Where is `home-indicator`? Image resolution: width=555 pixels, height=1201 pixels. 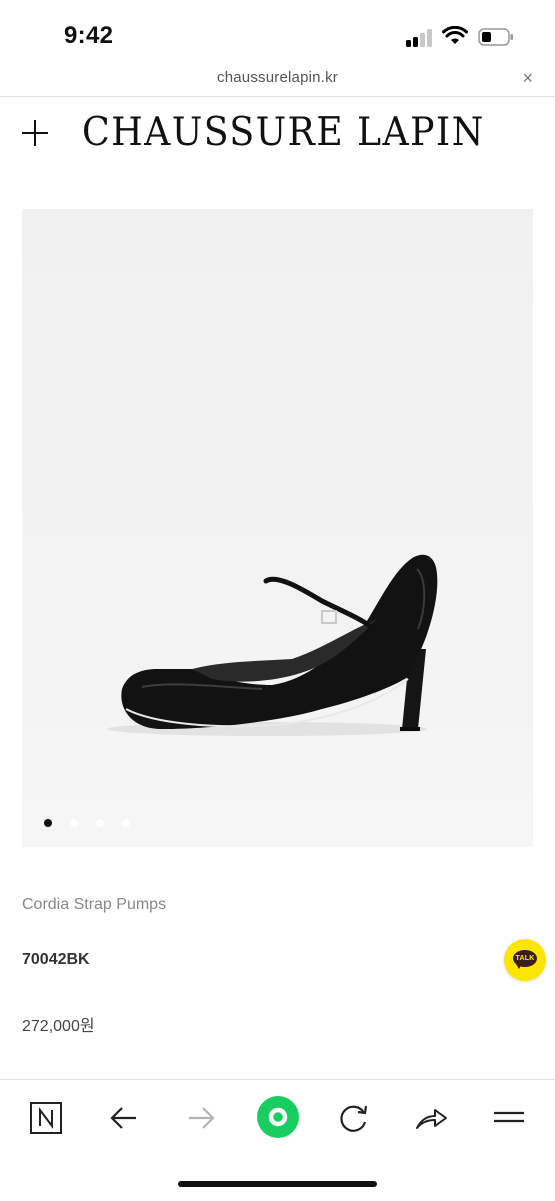 home-indicator is located at coordinates (277, 1184).